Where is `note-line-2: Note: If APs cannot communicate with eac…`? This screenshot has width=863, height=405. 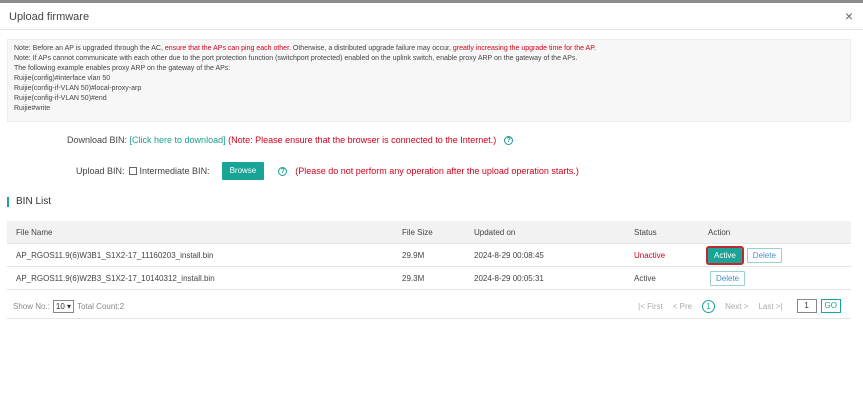
note-line-2: Note: If APs cannot communicate with eac… is located at coordinates (296, 58).